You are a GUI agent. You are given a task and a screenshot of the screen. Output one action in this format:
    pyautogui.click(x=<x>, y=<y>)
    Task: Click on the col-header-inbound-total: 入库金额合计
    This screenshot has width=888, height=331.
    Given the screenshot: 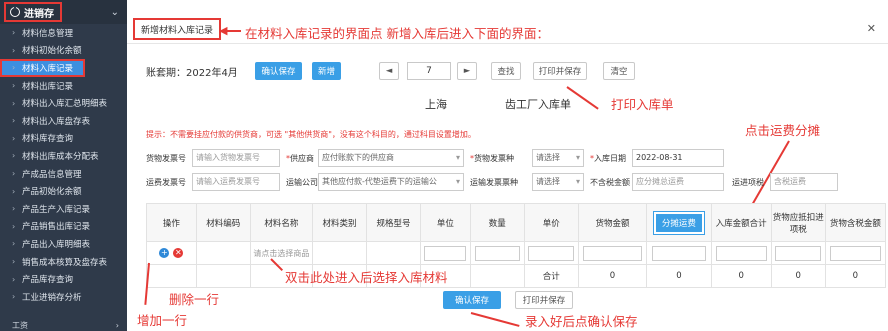 What is the action you would take?
    pyautogui.click(x=741, y=222)
    